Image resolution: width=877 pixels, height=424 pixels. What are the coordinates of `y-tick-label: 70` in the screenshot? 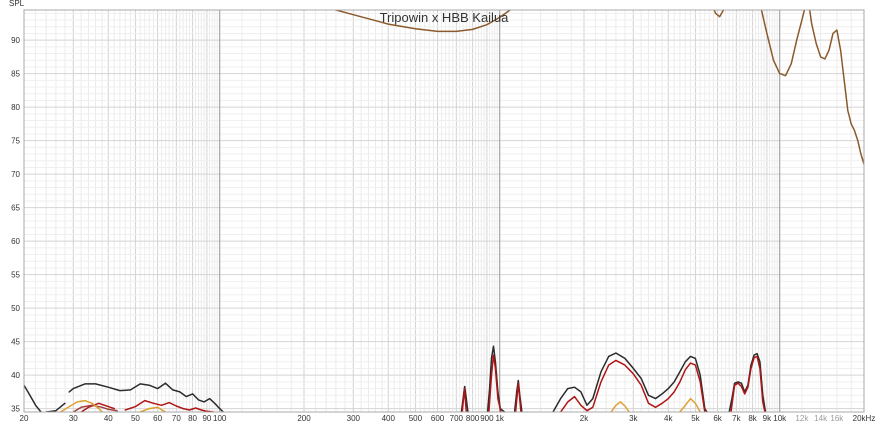 It's located at (15, 174).